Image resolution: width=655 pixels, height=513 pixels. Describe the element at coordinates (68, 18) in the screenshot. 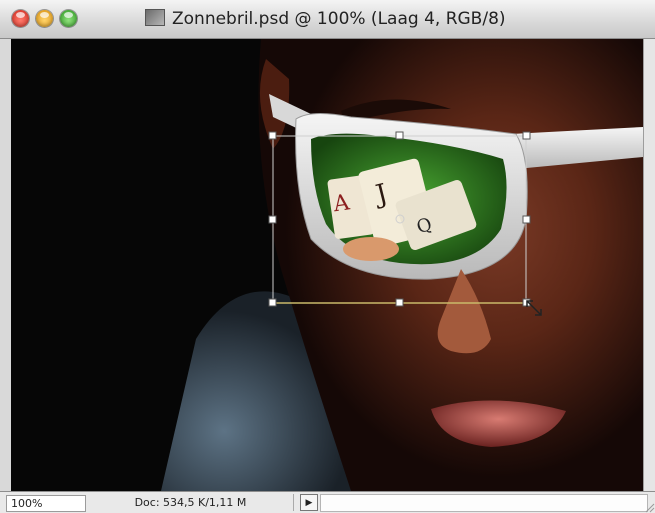

I see `zoom-button` at that location.